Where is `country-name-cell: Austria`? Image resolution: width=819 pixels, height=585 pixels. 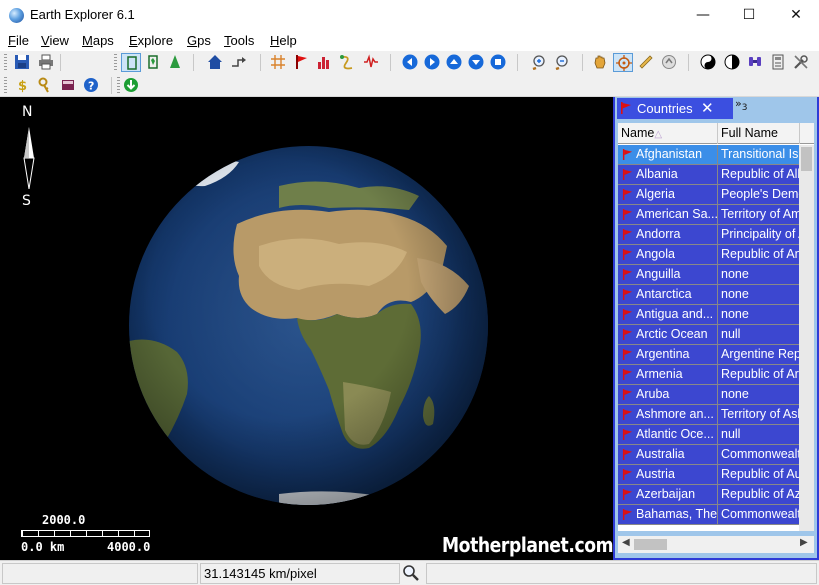
country-name-cell: Austria is located at coordinates (668, 475).